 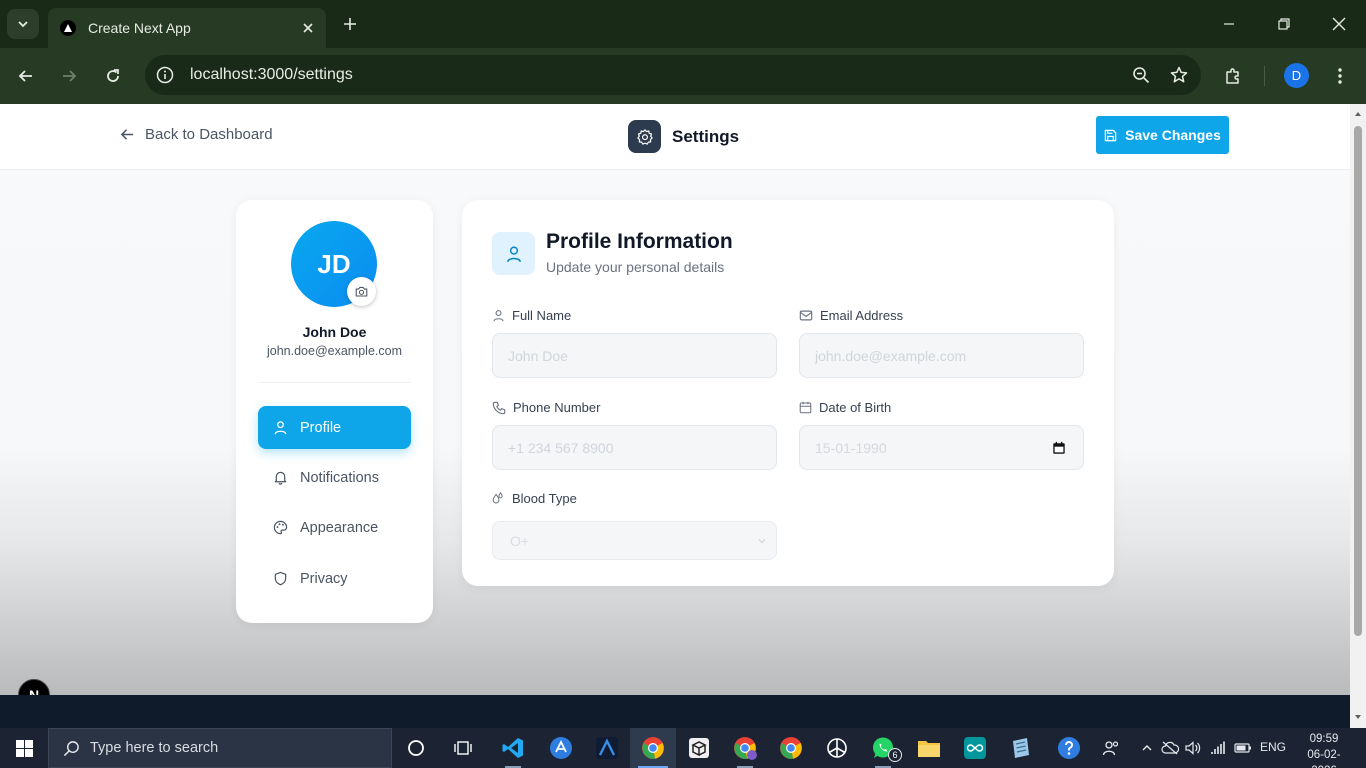 What do you see at coordinates (1296, 75) in the screenshot?
I see `profile-avatar: D` at bounding box center [1296, 75].